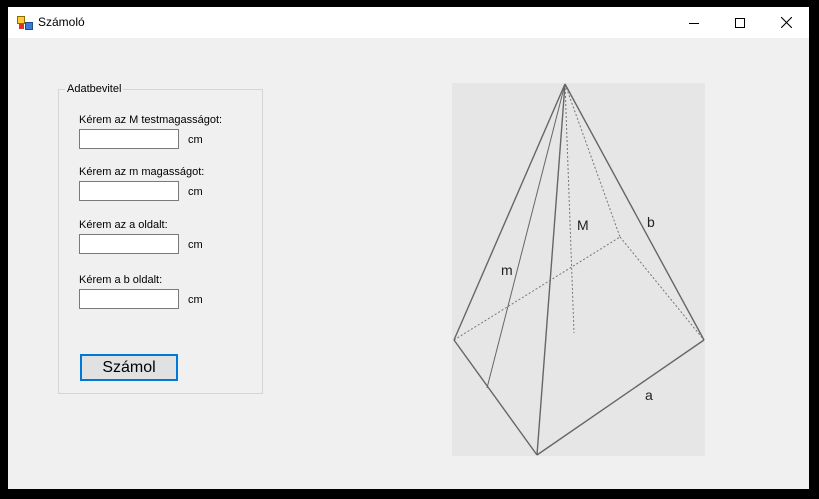 The width and height of the screenshot is (819, 499). What do you see at coordinates (25, 23) in the screenshot?
I see `app-icon` at bounding box center [25, 23].